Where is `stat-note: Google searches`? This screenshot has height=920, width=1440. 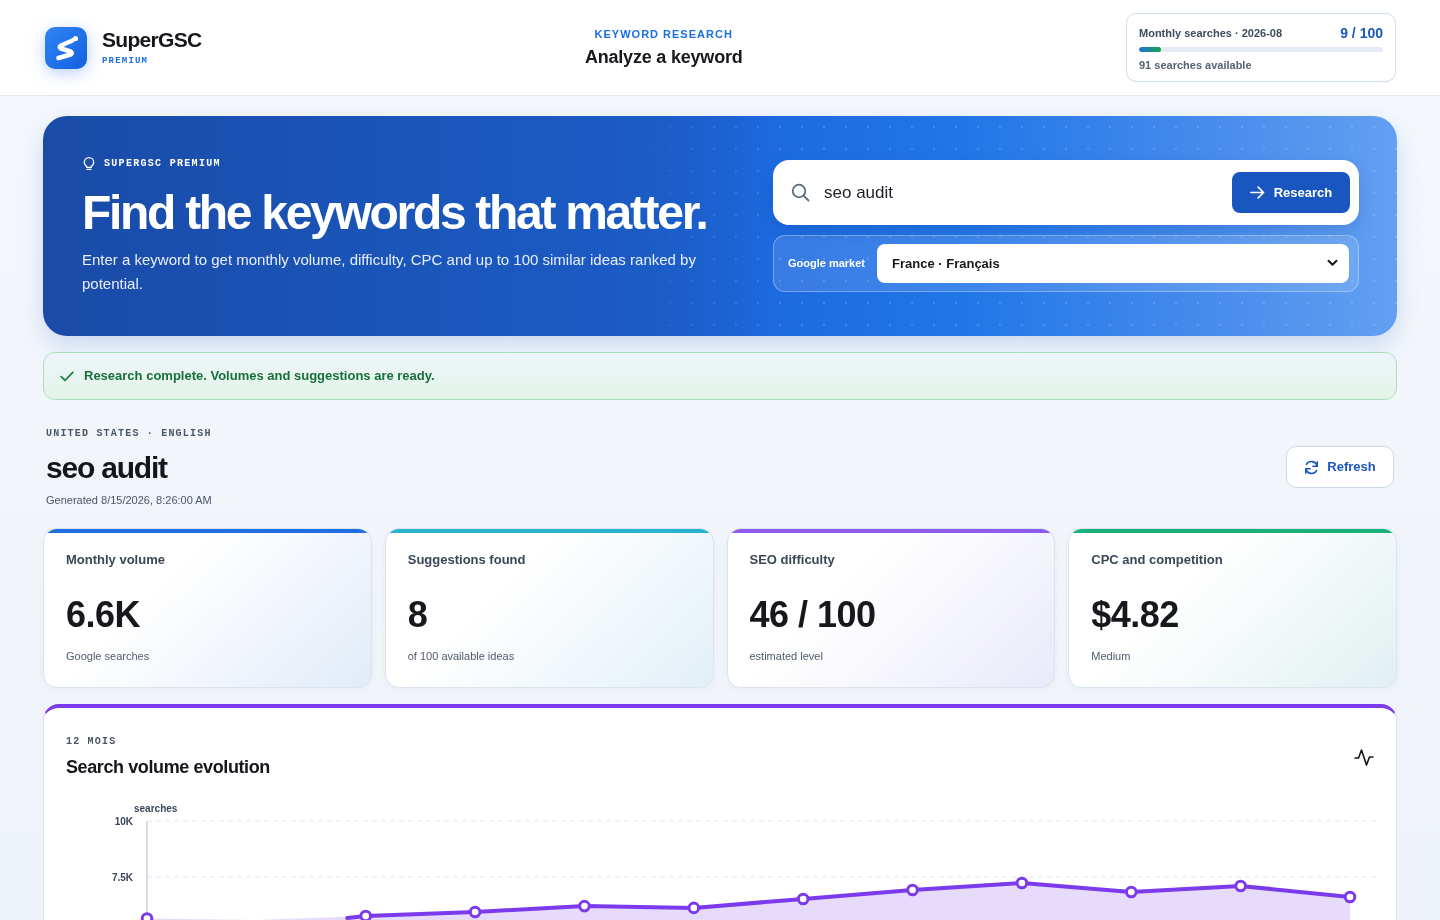
stat-note: Google searches is located at coordinates (108, 656).